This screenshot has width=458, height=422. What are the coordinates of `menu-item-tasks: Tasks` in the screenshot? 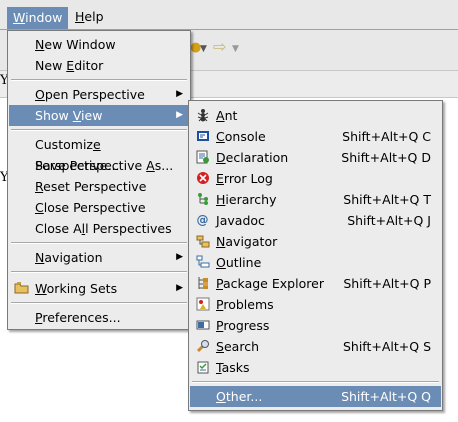 It's located at (315, 367).